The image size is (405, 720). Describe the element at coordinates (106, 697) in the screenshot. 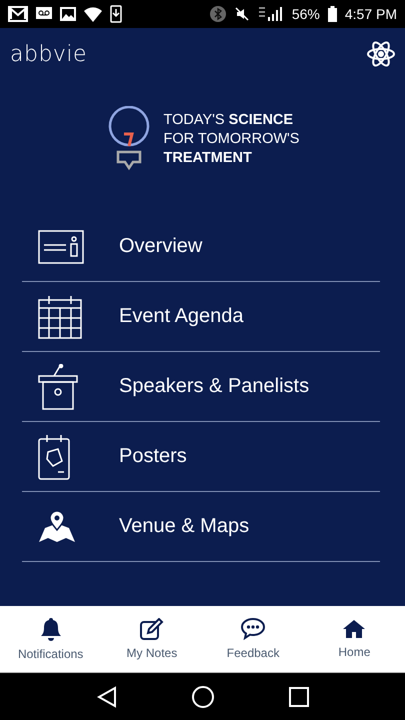

I see `back-button` at that location.